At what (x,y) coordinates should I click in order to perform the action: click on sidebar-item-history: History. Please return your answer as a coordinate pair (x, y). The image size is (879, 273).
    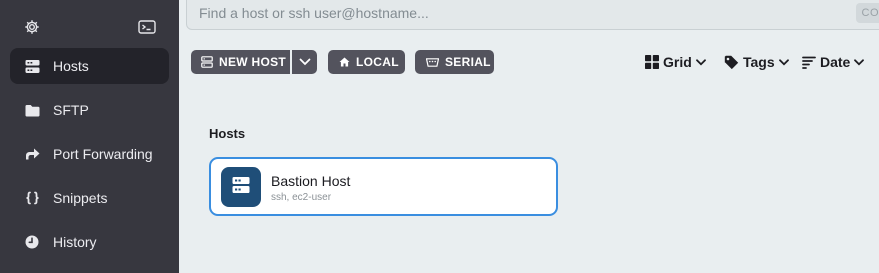
    Looking at the image, I should click on (89, 242).